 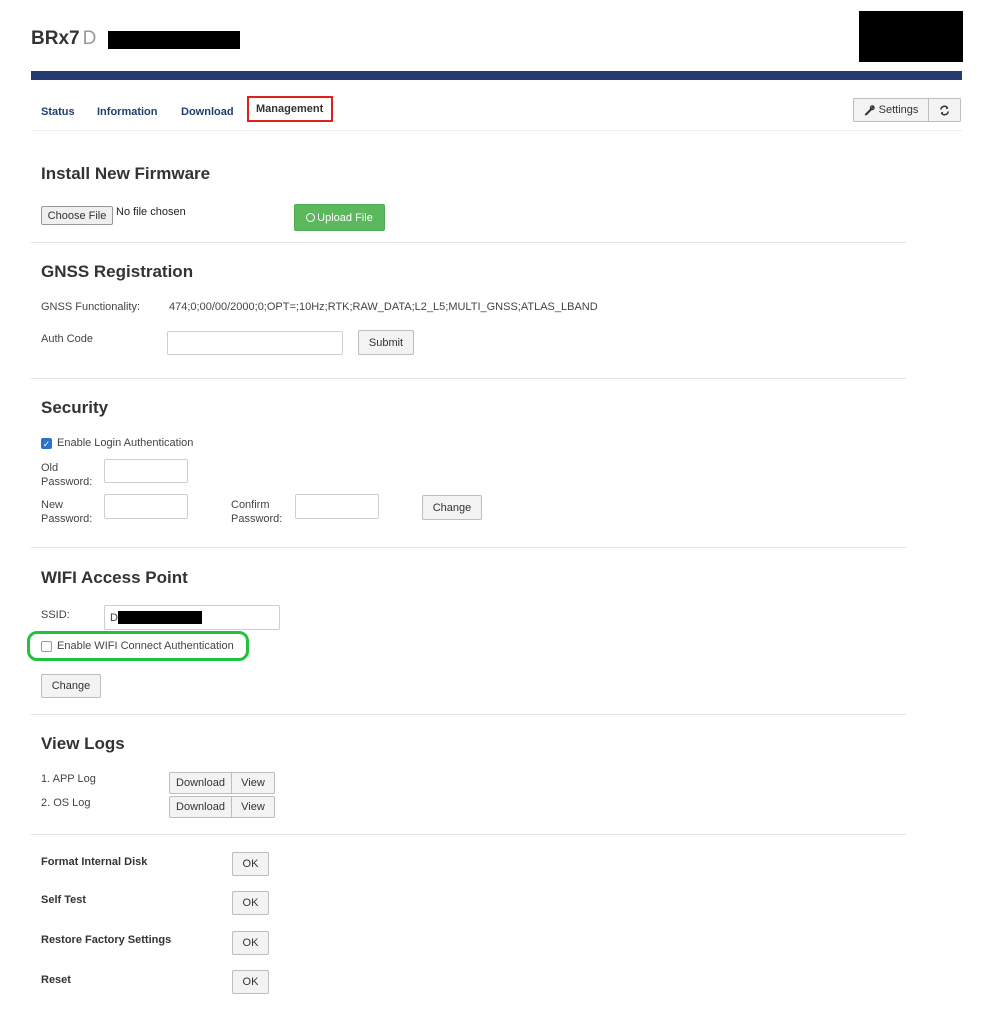 What do you see at coordinates (94, 862) in the screenshot?
I see `format-disk-label: Format Internal Disk` at bounding box center [94, 862].